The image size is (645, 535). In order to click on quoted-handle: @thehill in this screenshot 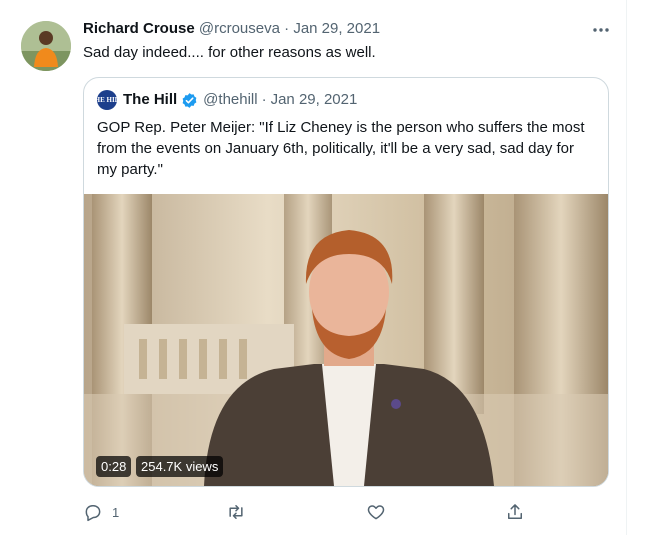, I will do `click(230, 100)`.